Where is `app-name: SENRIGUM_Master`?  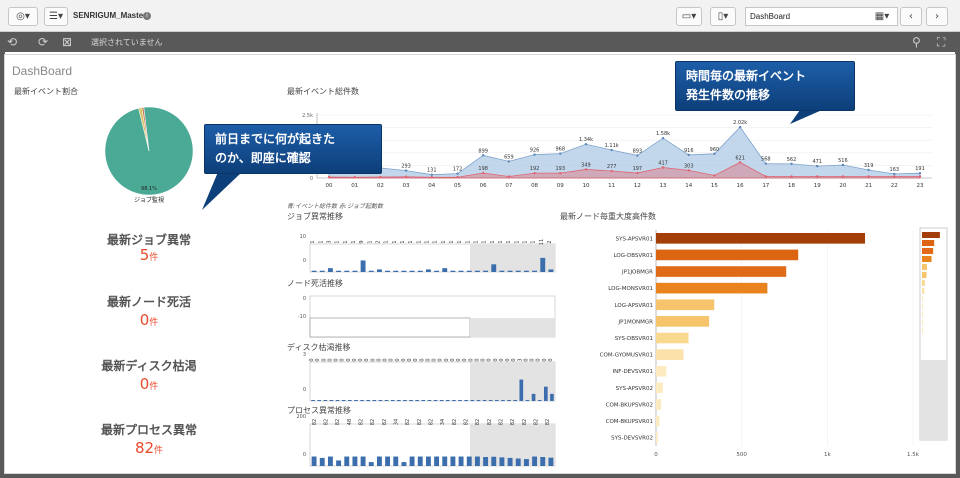 app-name: SENRIGUM_Master is located at coordinates (110, 15).